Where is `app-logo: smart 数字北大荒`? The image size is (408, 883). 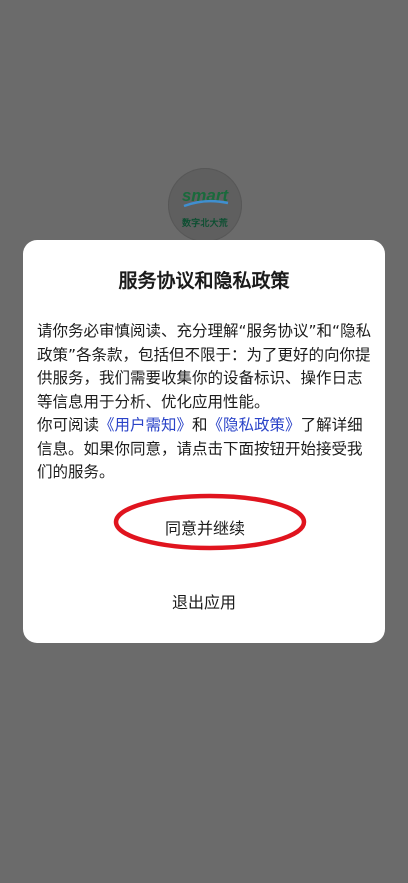
app-logo: smart 数字北大荒 is located at coordinates (205, 205).